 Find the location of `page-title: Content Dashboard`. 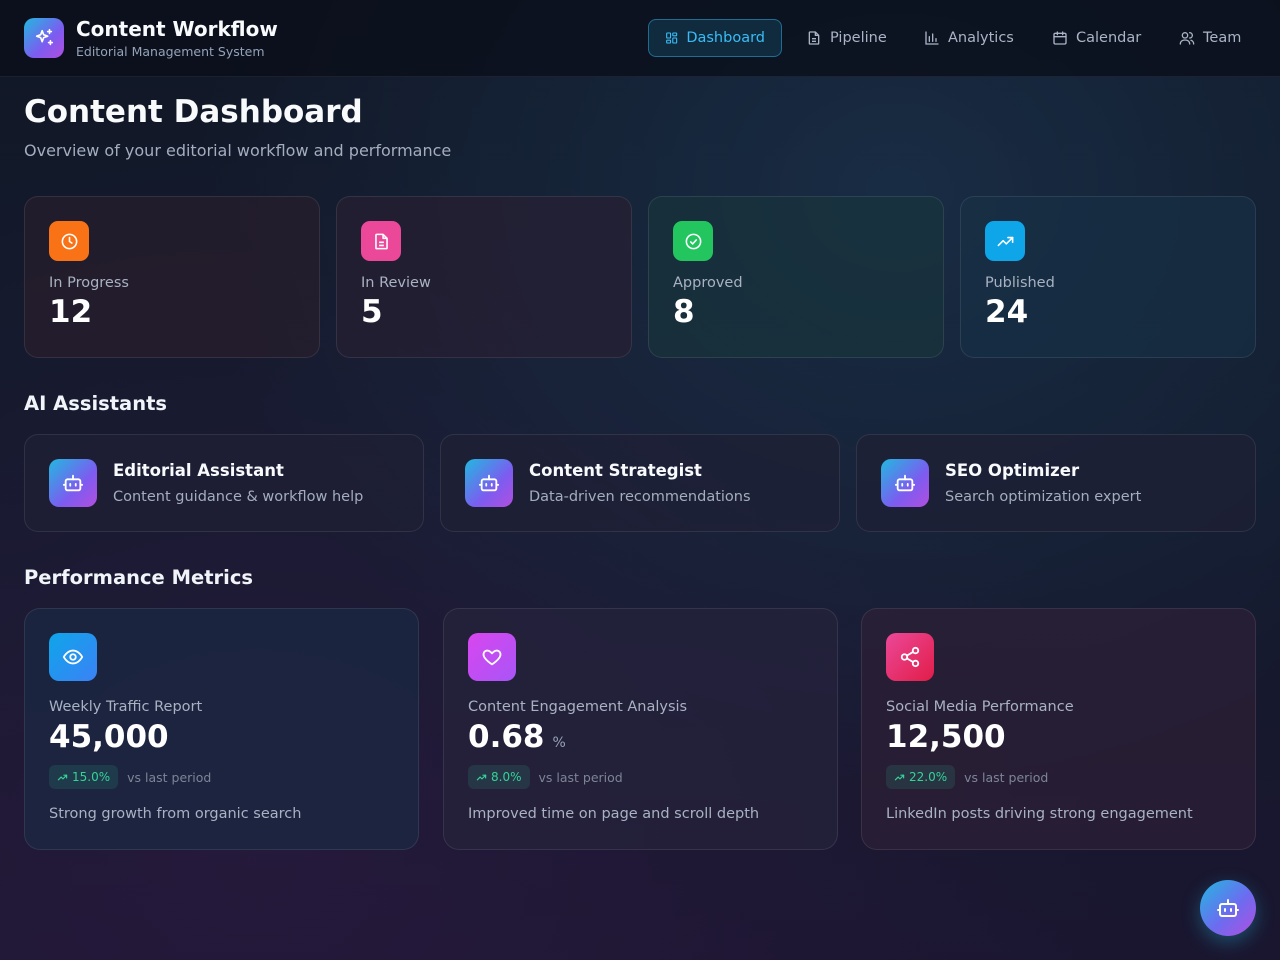

page-title: Content Dashboard is located at coordinates (193, 112).